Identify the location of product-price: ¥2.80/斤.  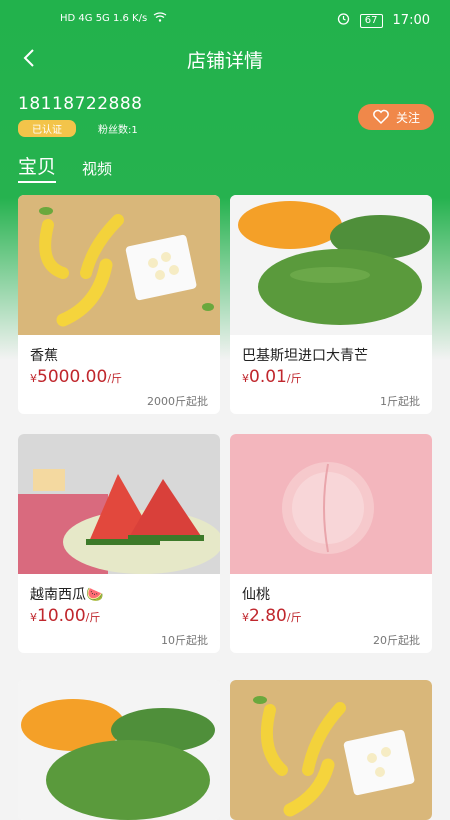
(272, 616).